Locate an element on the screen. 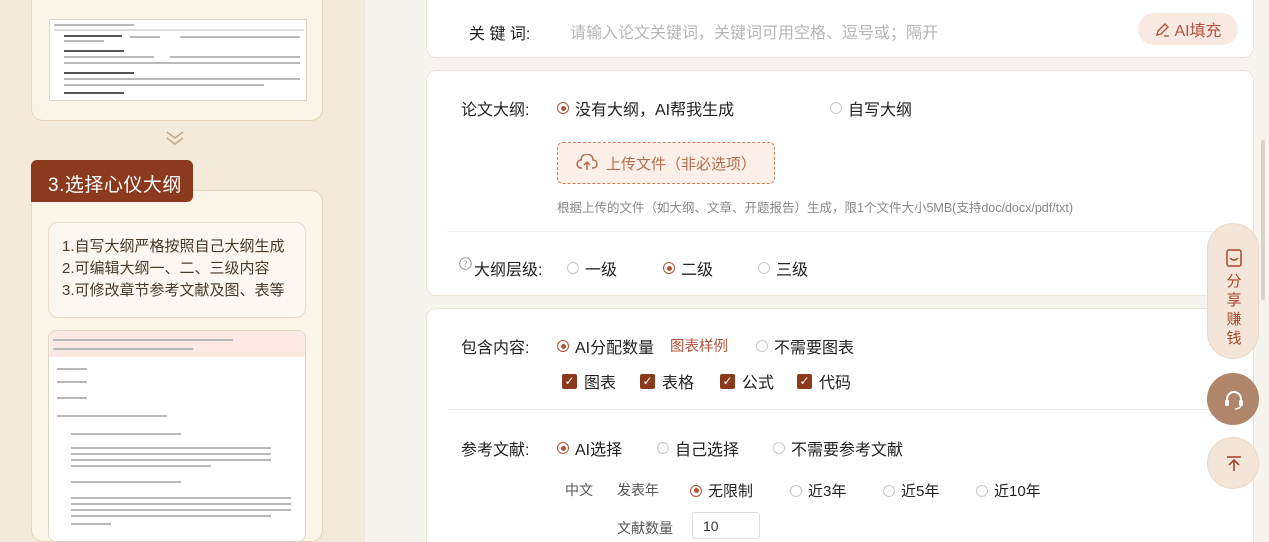 The height and width of the screenshot is (542, 1269). outline-preview-thumbnail is located at coordinates (177, 436).